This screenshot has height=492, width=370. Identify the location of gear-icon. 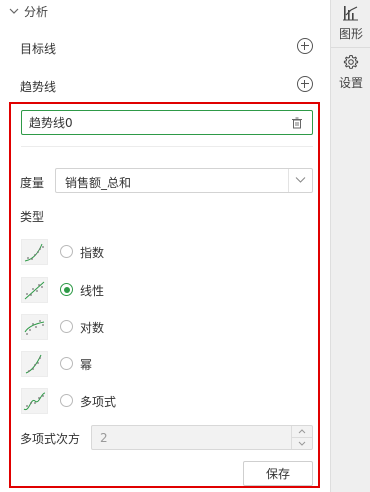
(351, 61).